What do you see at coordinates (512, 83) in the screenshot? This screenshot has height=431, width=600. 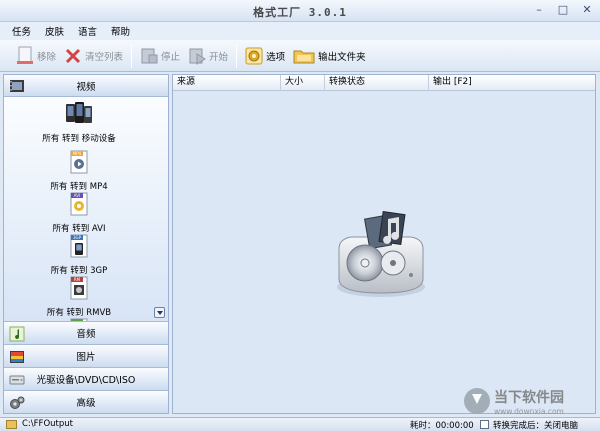 I see `column-output: 输出 [F2]` at bounding box center [512, 83].